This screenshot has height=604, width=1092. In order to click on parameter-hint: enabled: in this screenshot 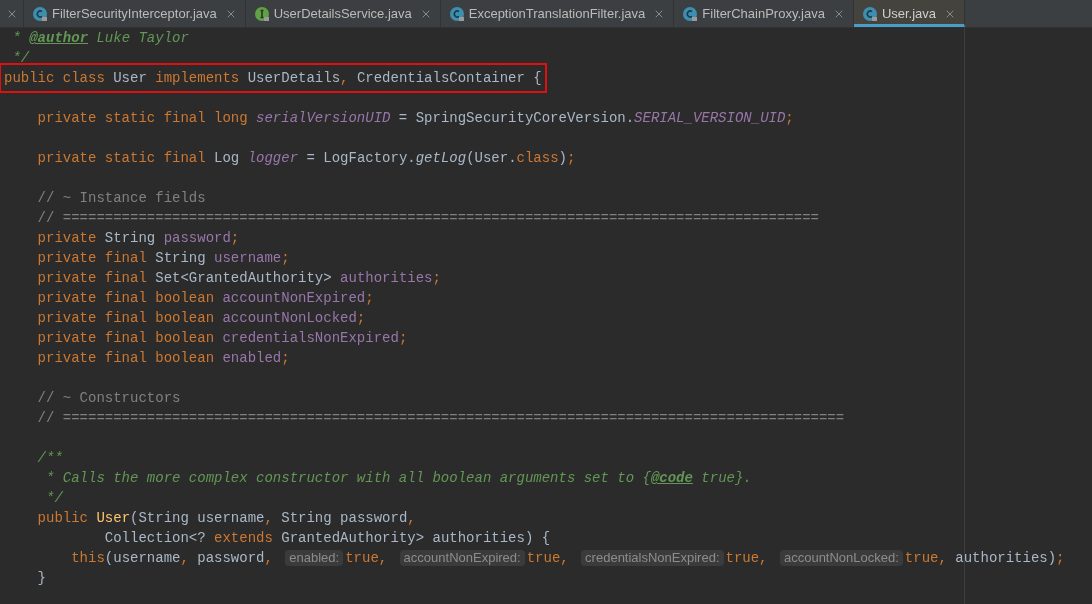, I will do `click(314, 558)`.